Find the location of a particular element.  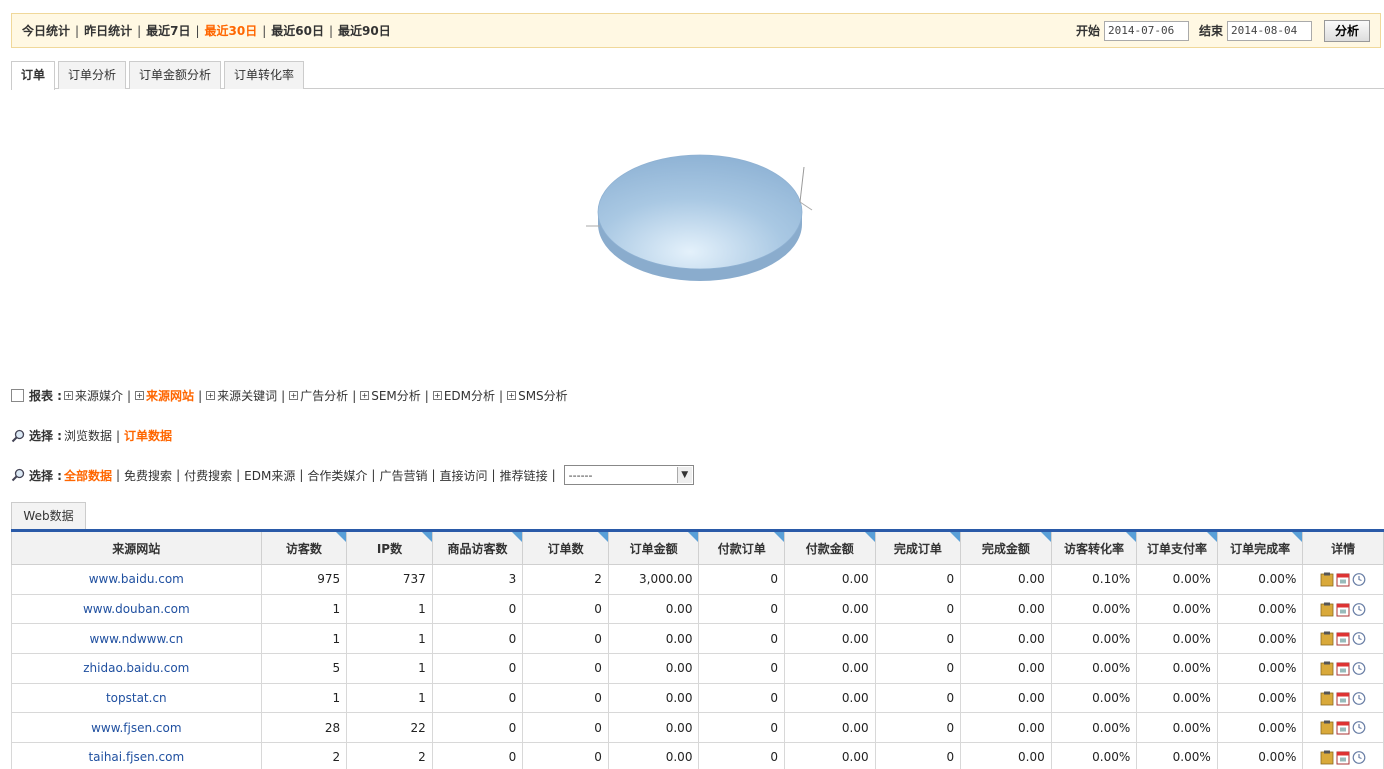

table-cell: 28 is located at coordinates (304, 728).